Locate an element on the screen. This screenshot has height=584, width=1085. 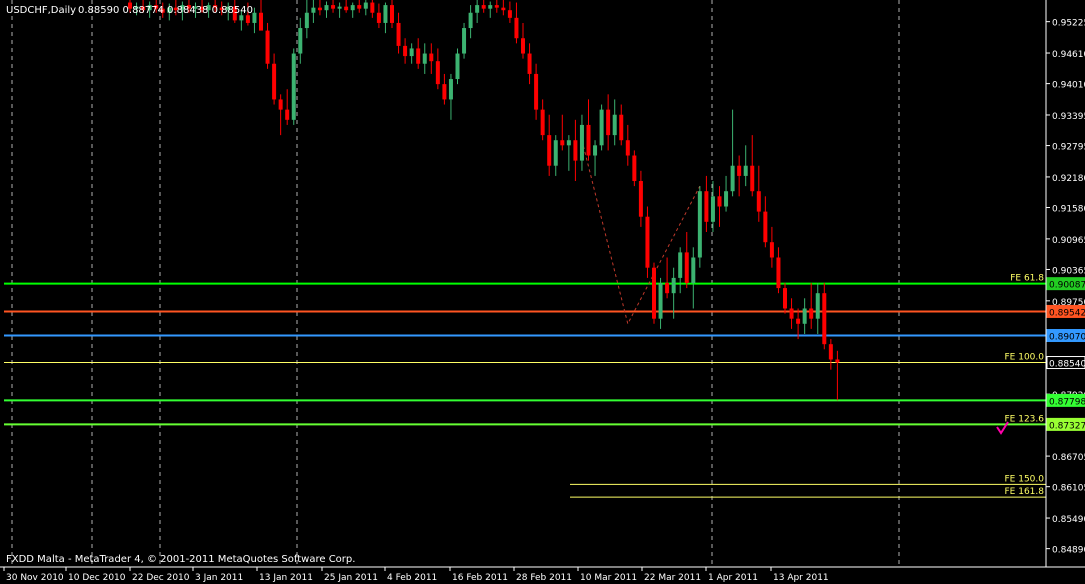
y-tick-label: 0.84890 is located at coordinates (1068, 551).